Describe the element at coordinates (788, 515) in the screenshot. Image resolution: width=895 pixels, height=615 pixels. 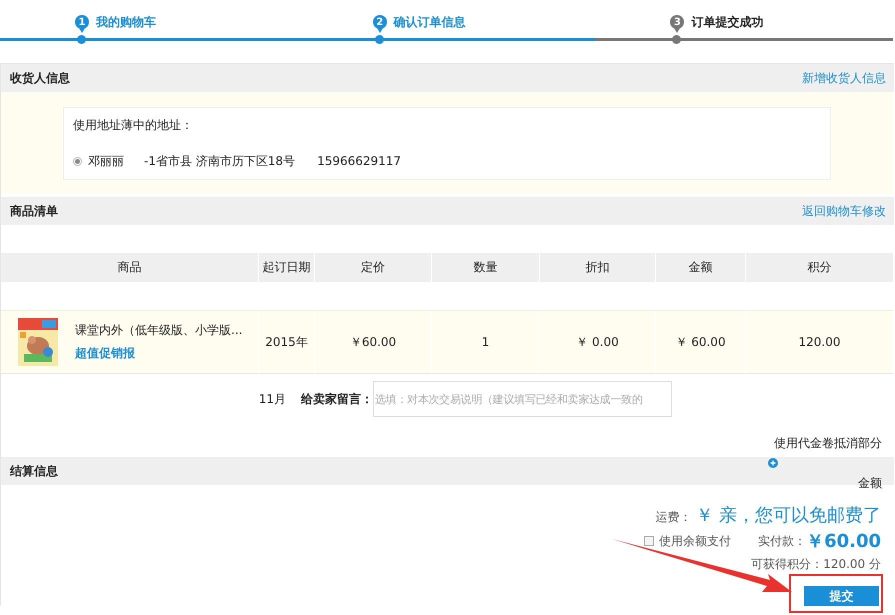
I see `shipping-value: ￥ 亲，您可以免邮费了` at that location.